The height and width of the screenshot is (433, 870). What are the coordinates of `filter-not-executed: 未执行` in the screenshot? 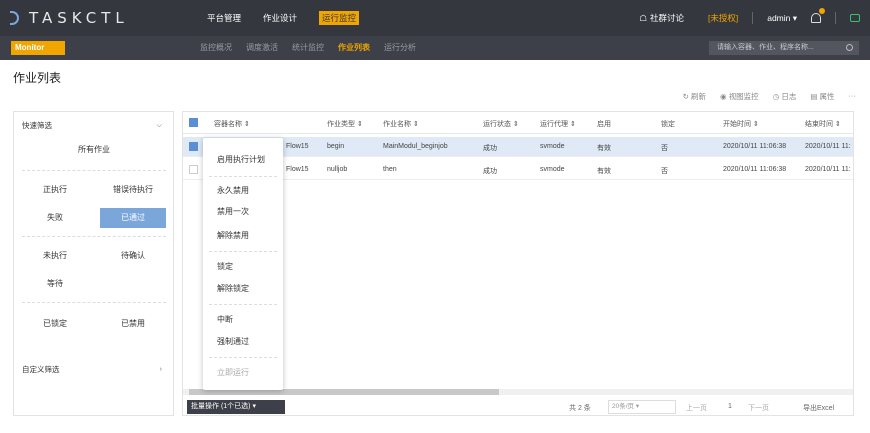 It's located at (55, 256).